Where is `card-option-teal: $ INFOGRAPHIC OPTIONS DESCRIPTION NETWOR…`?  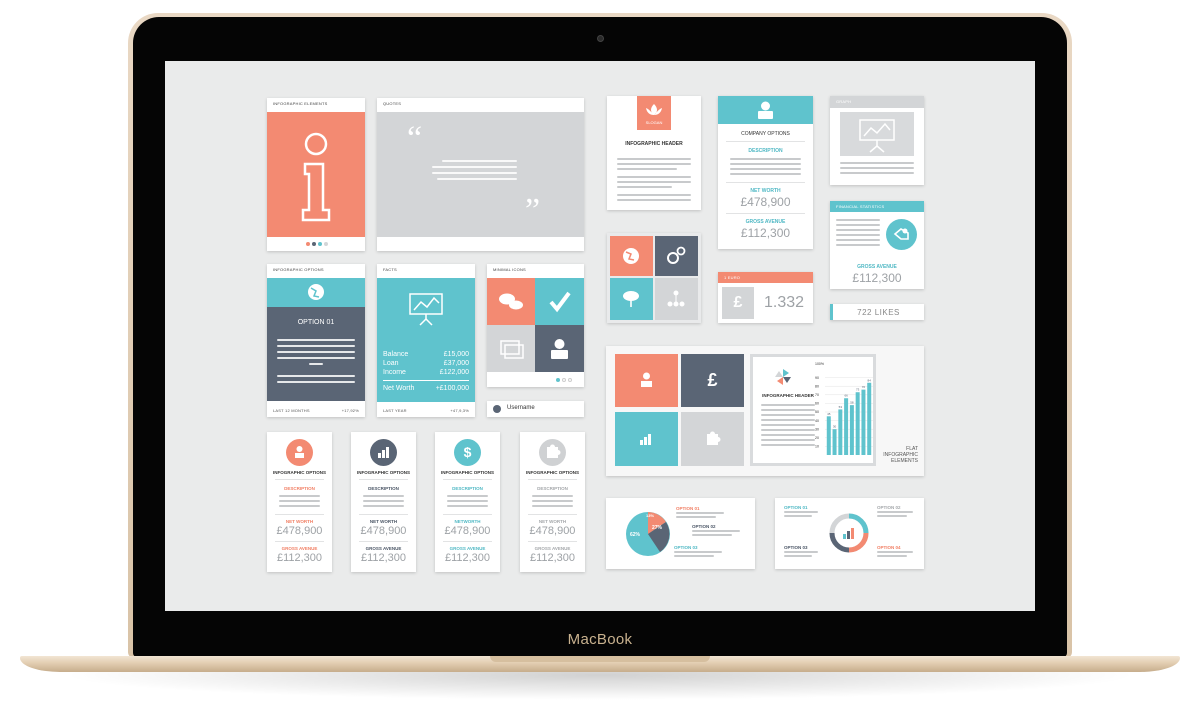 card-option-teal: $ INFOGRAPHIC OPTIONS DESCRIPTION NETWOR… is located at coordinates (467, 502).